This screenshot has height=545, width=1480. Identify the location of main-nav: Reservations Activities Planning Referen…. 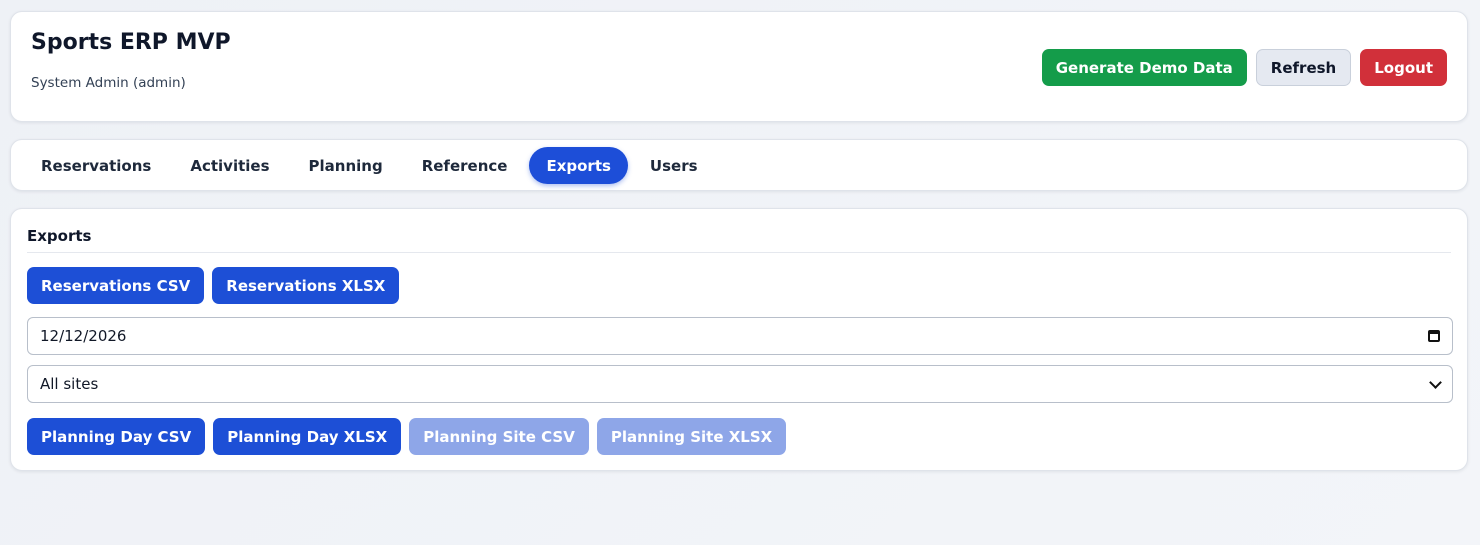
(739, 165).